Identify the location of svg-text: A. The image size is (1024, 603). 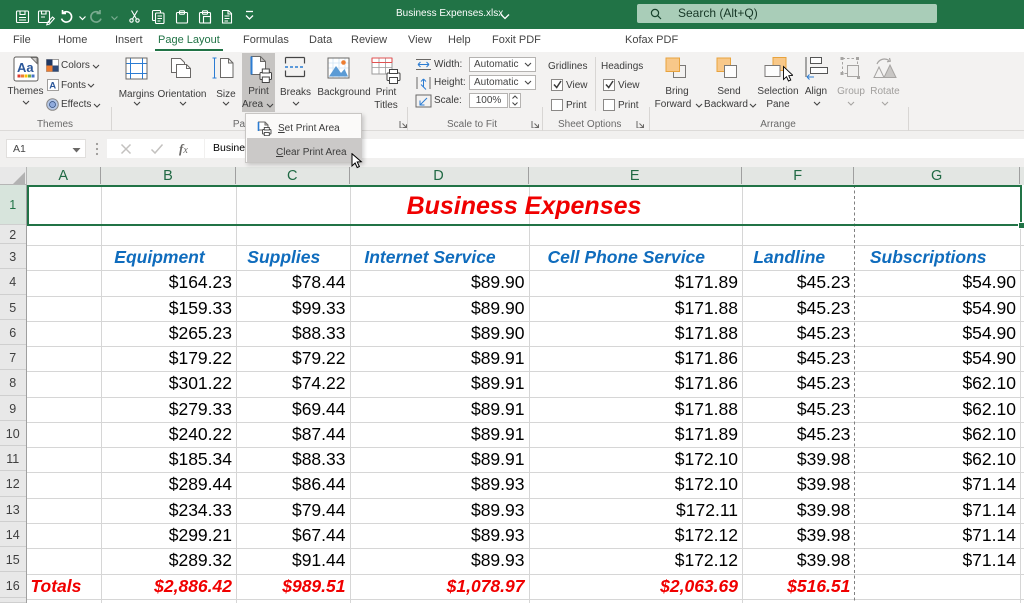
(52, 85).